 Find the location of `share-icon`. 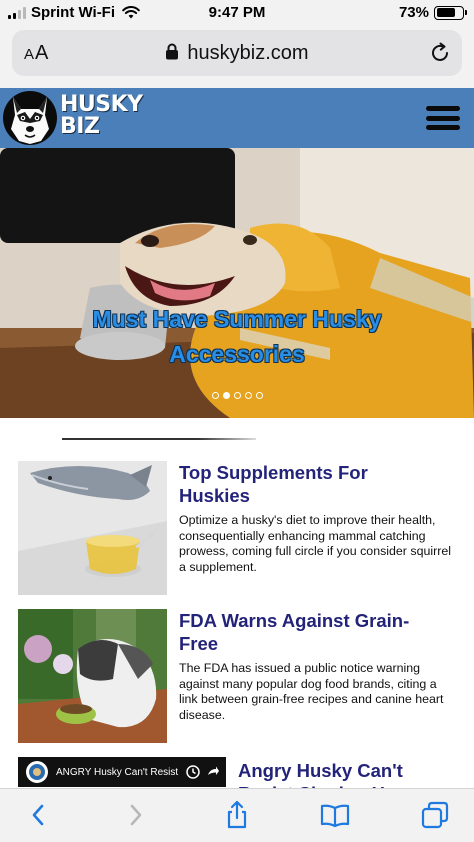

share-icon is located at coordinates (237, 815).